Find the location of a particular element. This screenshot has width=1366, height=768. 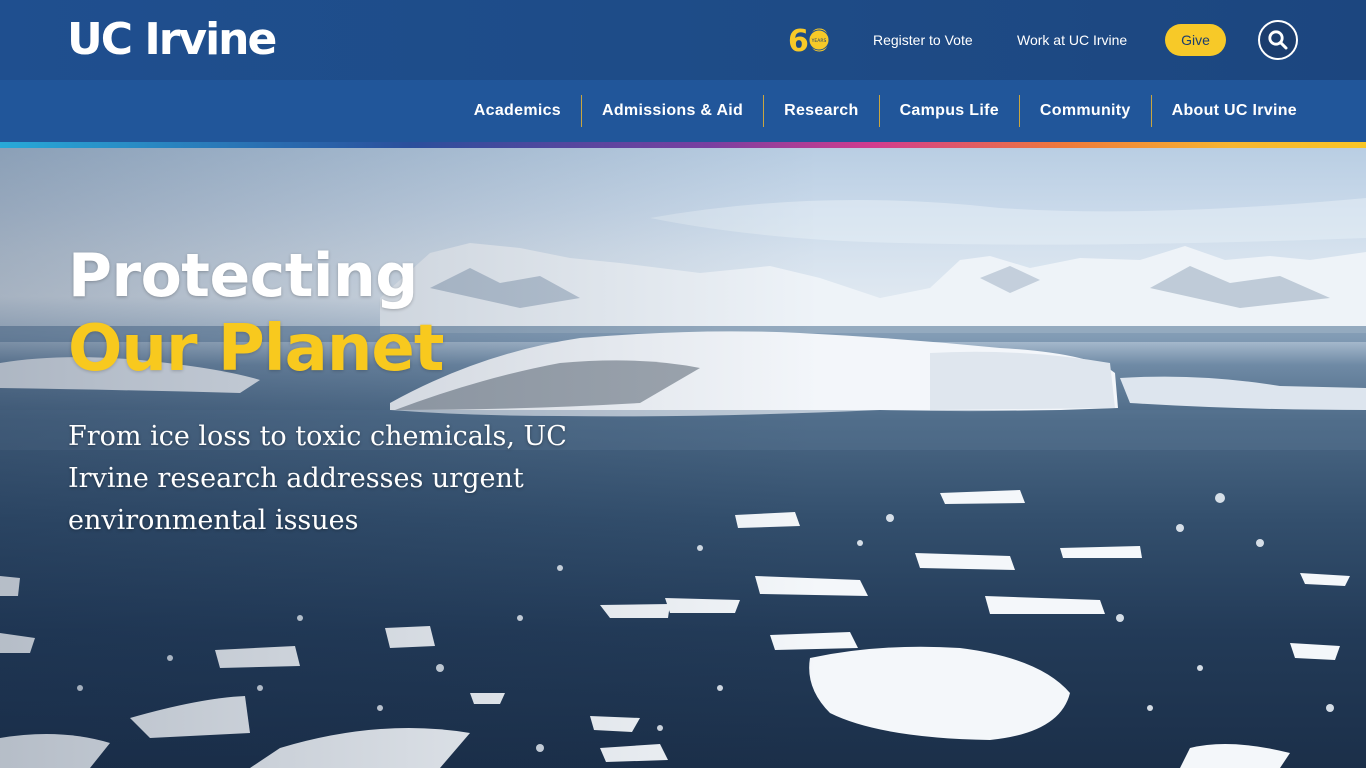

nav-item-academics: Academics is located at coordinates (517, 111).